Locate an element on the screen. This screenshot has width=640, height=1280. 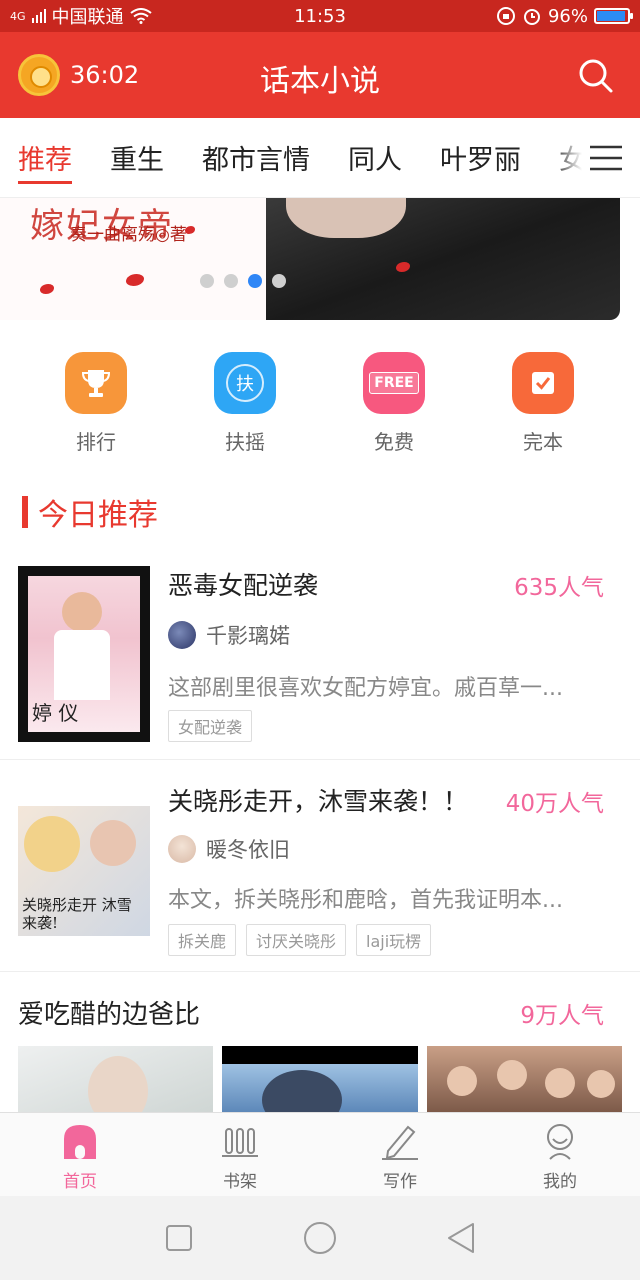
quick-action-glyph: FREE is located at coordinates (394, 383).